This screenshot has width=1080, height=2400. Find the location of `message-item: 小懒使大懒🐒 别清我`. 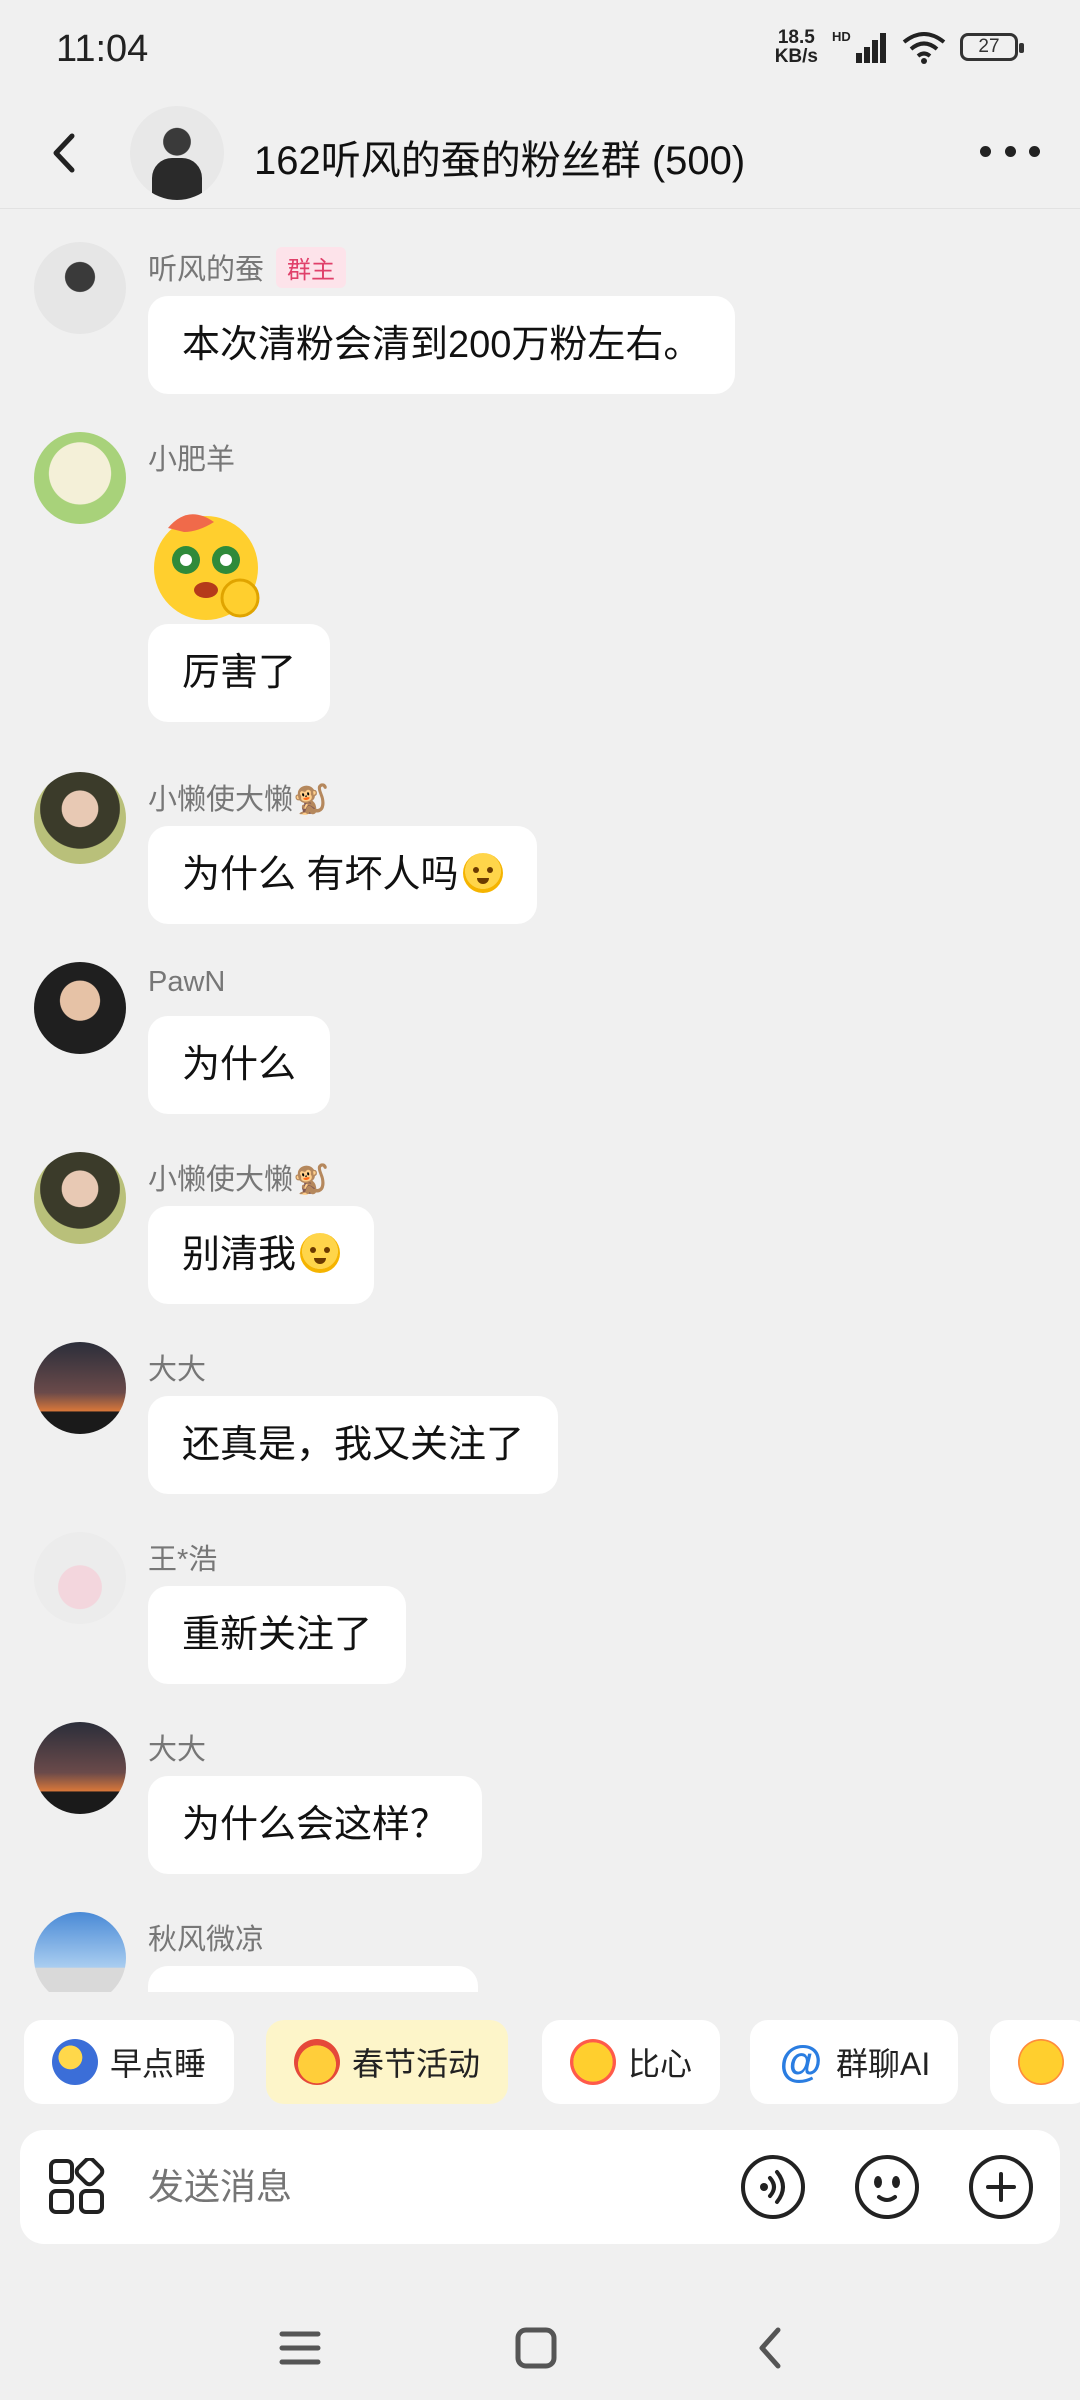

message-item: 小懒使大懒🐒 别清我 is located at coordinates (540, 1217).